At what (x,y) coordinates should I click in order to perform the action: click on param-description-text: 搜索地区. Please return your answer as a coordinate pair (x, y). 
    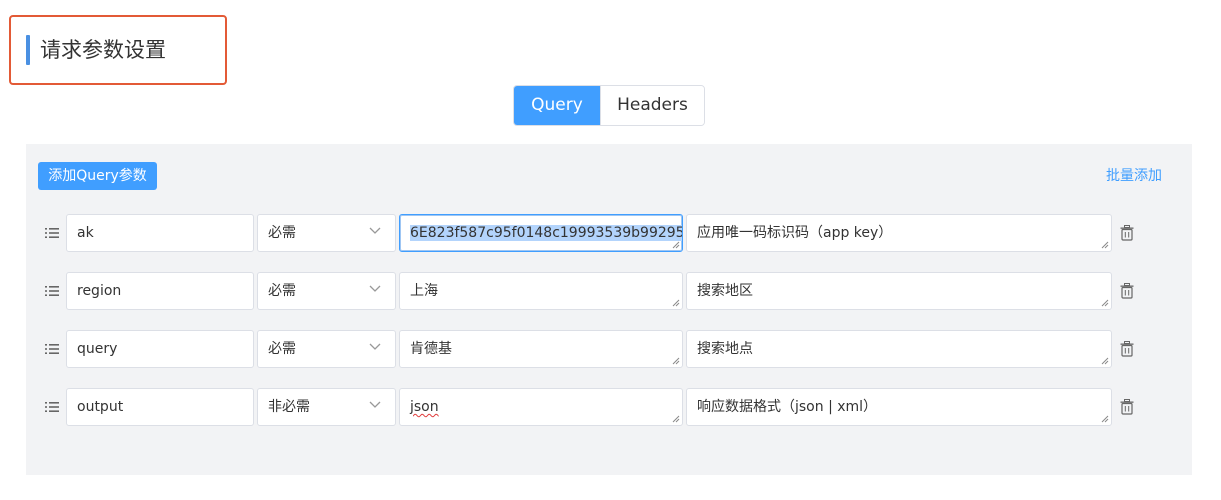
    Looking at the image, I should click on (725, 291).